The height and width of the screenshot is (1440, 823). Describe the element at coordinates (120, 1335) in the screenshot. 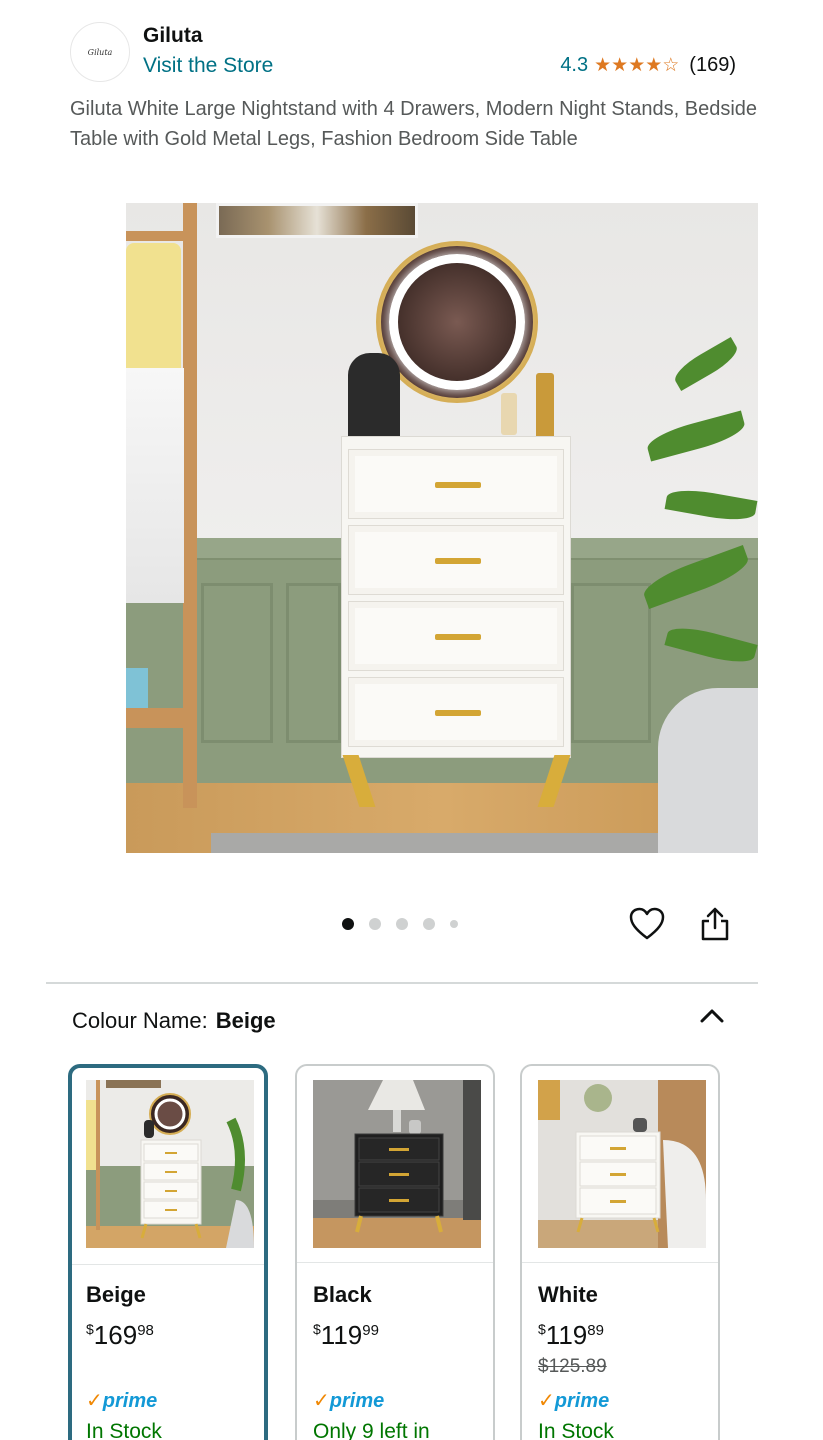

I see `variant-price: $16998` at that location.